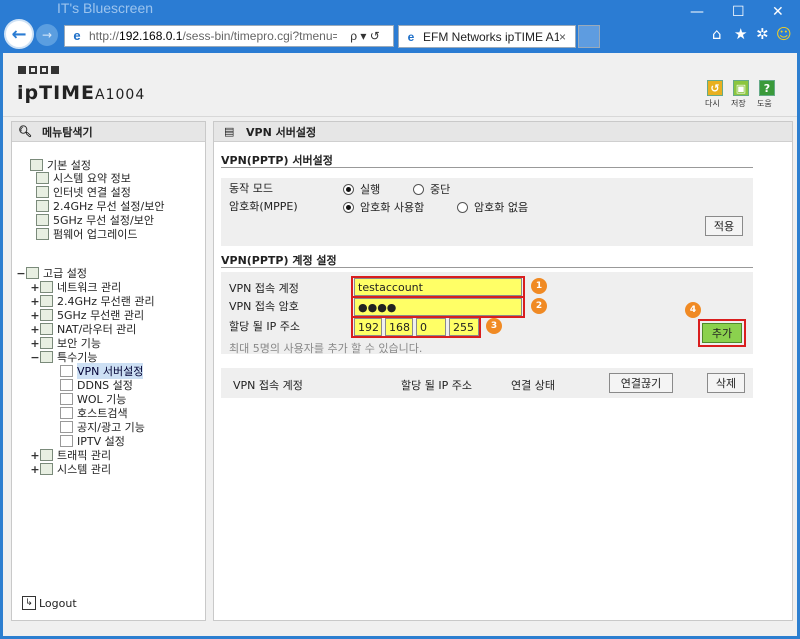 The width and height of the screenshot is (800, 639). I want to click on tree-item-traffic: + 트래픽 관리, so click(70, 455).